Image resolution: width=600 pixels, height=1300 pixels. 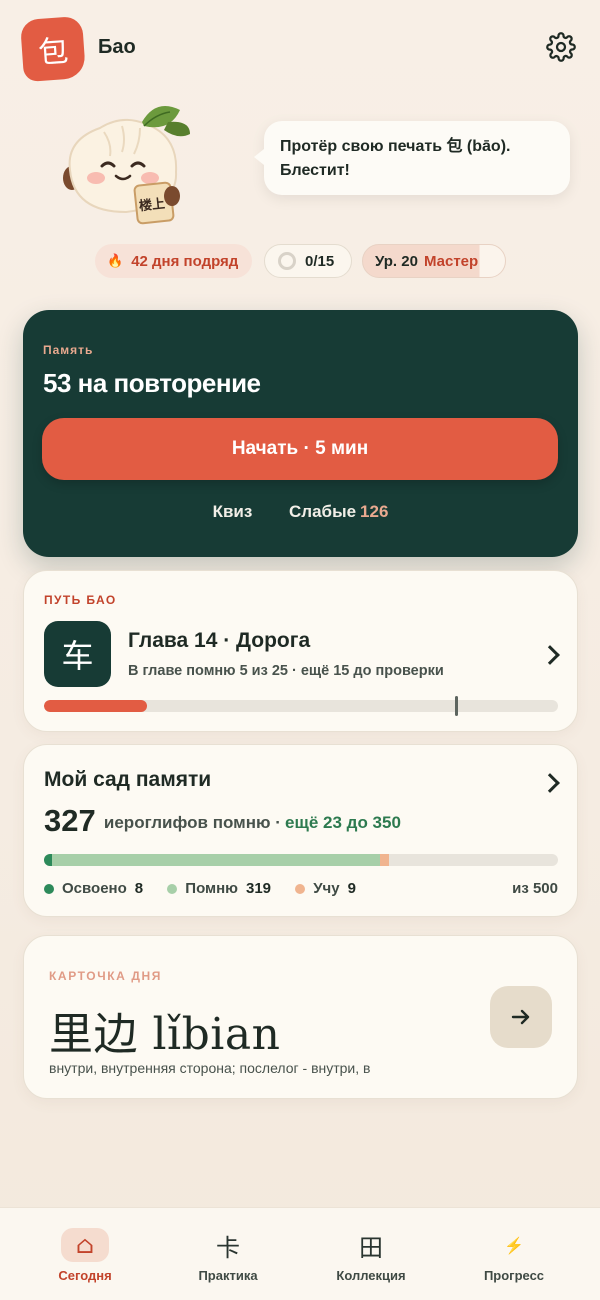 I want to click on chapter-glyph-tile: 车, so click(x=77, y=654).